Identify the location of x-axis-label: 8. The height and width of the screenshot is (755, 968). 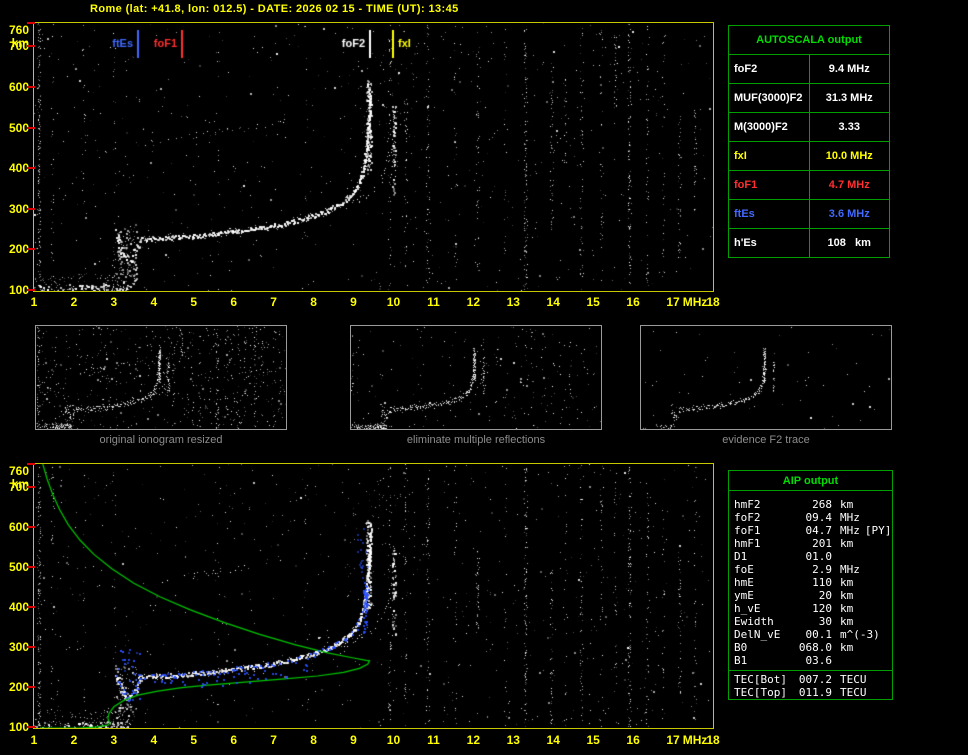
(313, 740).